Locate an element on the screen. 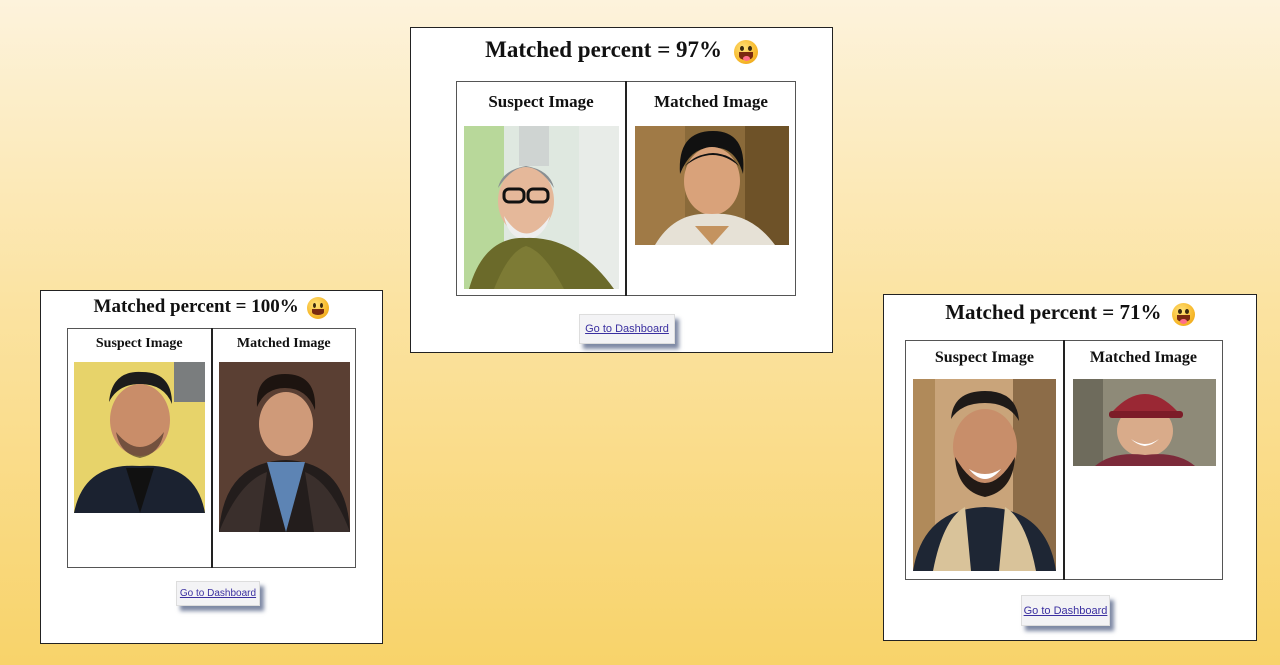 This screenshot has width=1280, height=665. match-title-text: Matched percent = 100% is located at coordinates (196, 306).